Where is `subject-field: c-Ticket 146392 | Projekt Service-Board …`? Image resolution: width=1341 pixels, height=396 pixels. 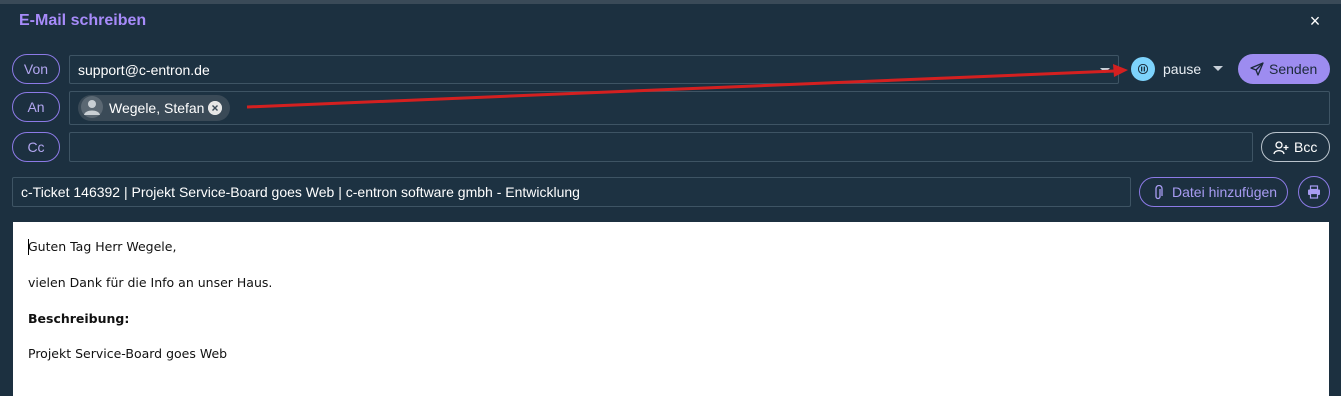 subject-field: c-Ticket 146392 | Projekt Service-Board … is located at coordinates (571, 192).